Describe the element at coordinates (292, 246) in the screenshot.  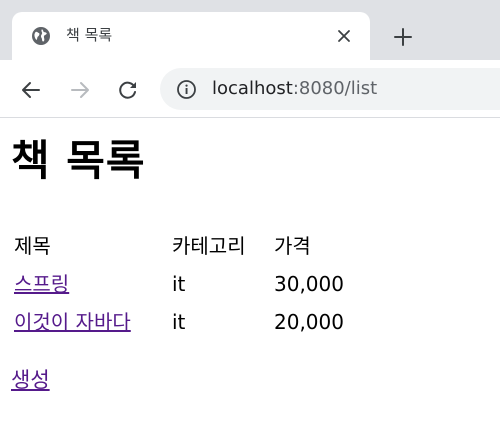
I see `header-price: 가격` at that location.